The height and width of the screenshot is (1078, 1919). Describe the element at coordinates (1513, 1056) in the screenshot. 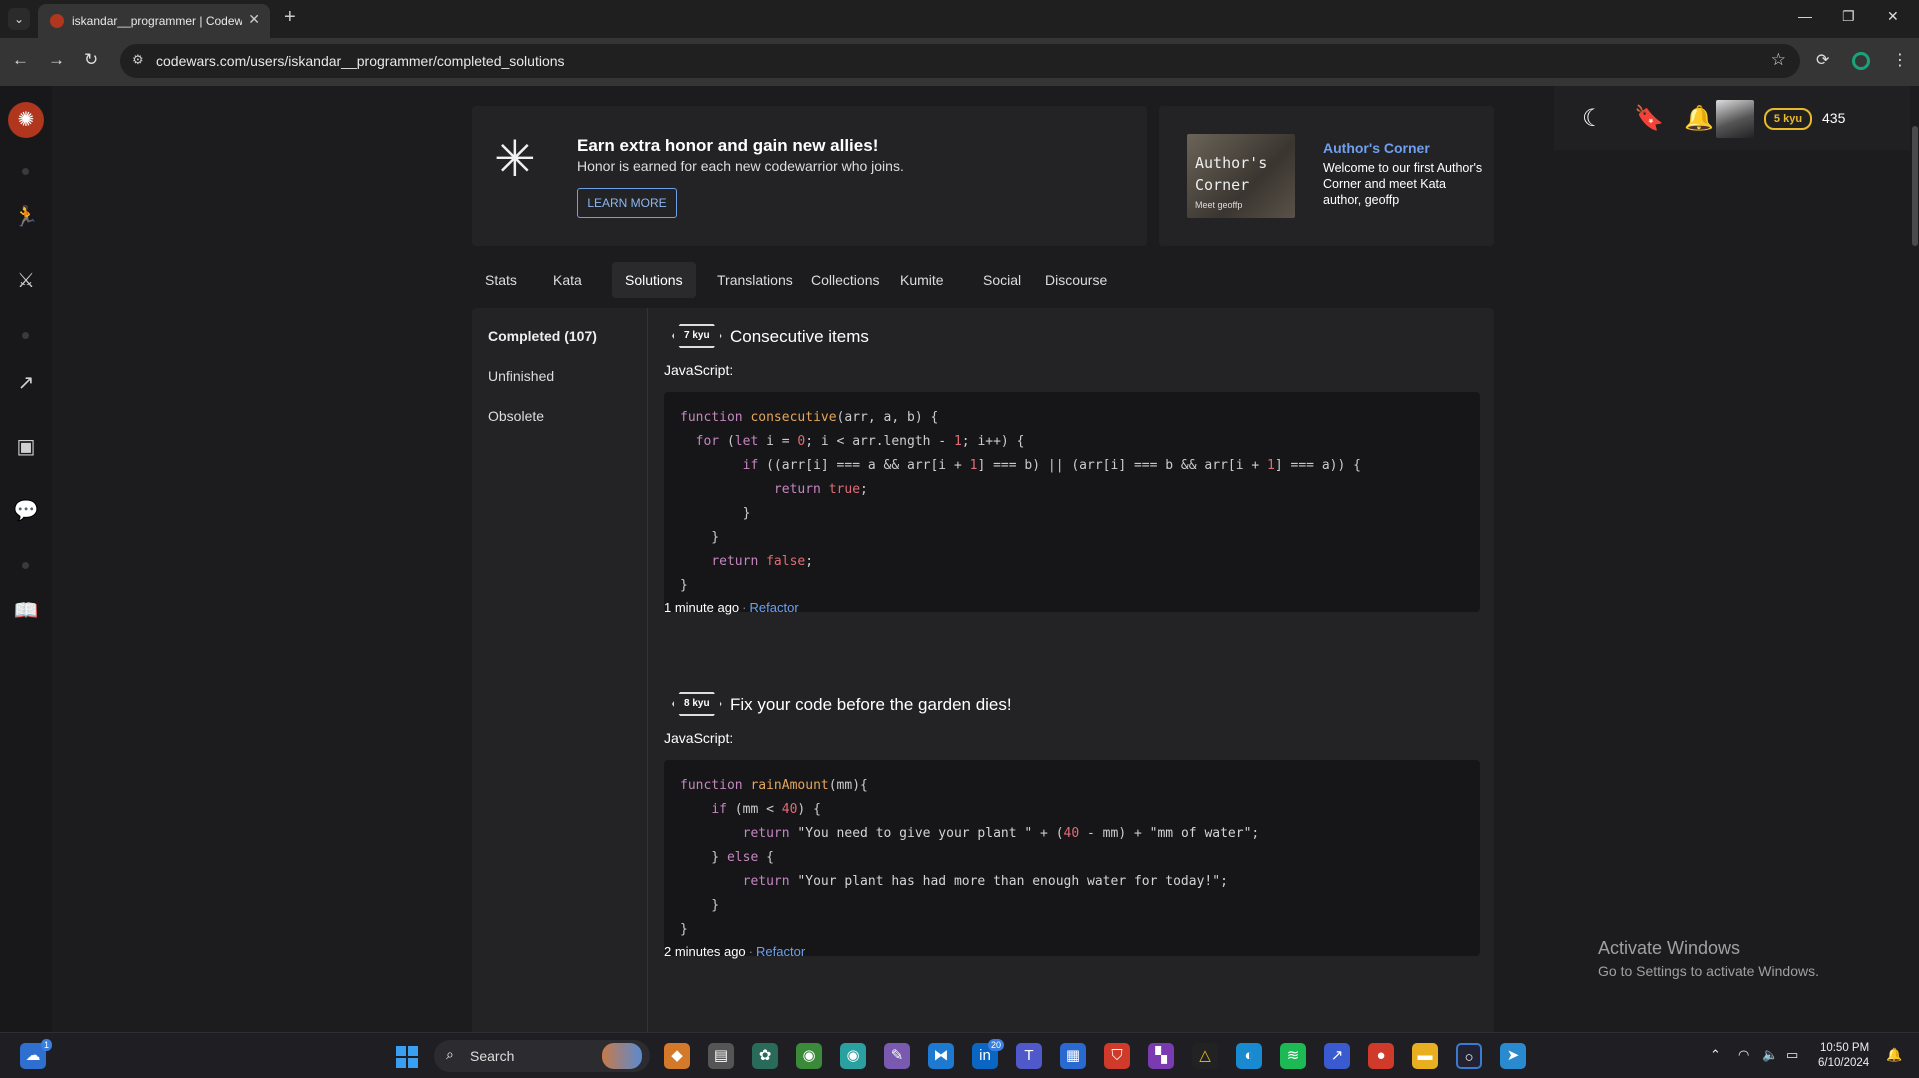

I see `telegram-icon: ➤` at that location.